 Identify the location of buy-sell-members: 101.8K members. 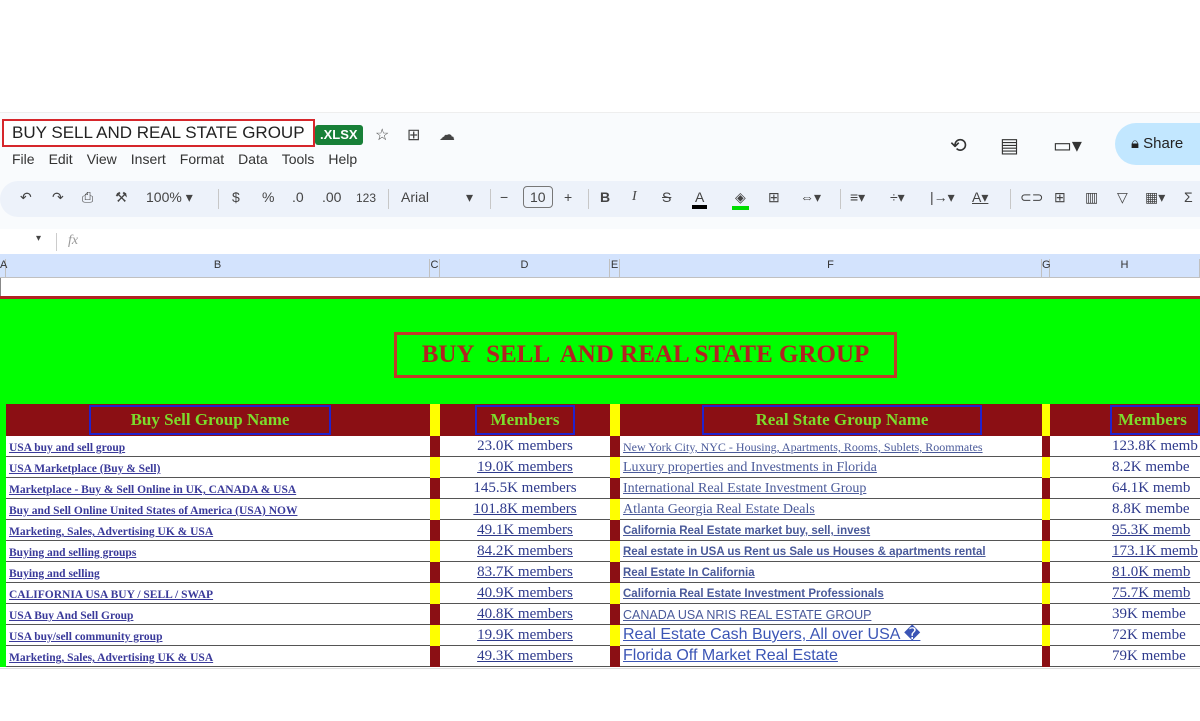
(525, 509).